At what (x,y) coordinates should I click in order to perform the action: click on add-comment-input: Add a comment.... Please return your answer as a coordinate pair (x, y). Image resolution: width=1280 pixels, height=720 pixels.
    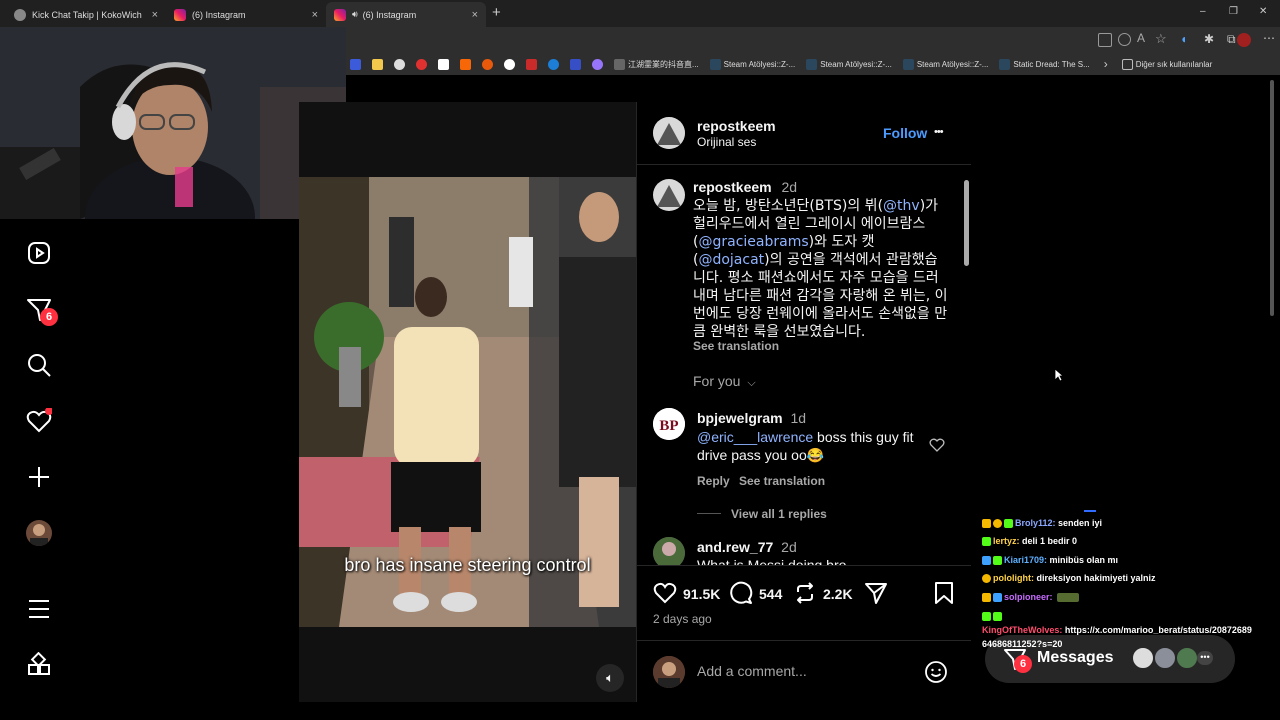
    Looking at the image, I should click on (752, 671).